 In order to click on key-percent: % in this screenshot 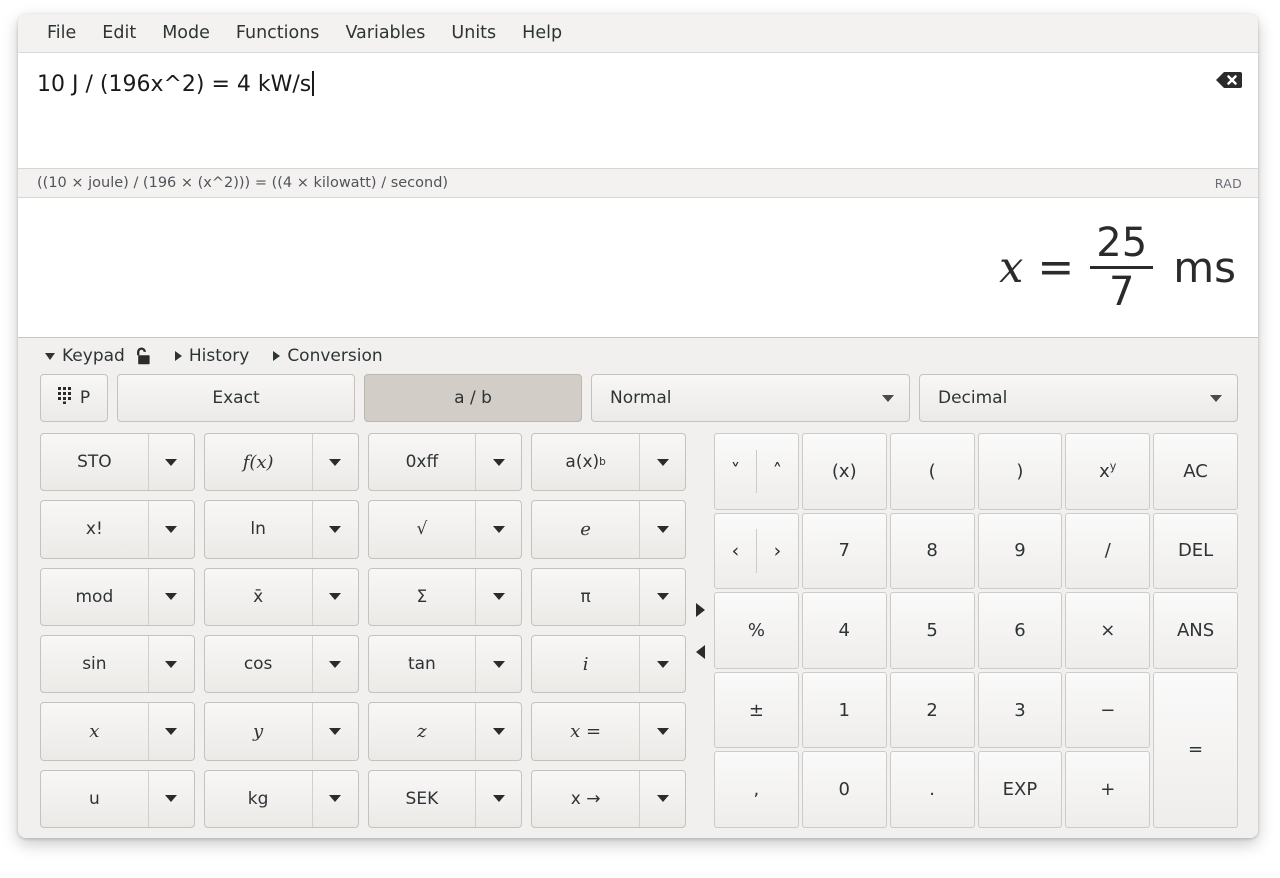, I will do `click(756, 630)`.